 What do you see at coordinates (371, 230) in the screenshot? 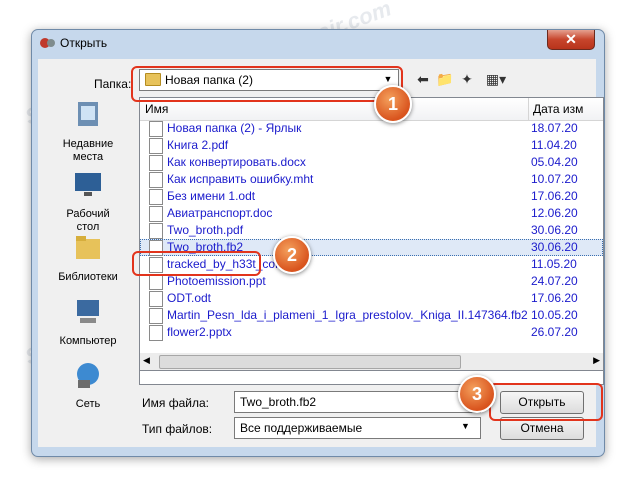
I see `file-row: Two_broth.pdf 30.06.20` at bounding box center [371, 230].